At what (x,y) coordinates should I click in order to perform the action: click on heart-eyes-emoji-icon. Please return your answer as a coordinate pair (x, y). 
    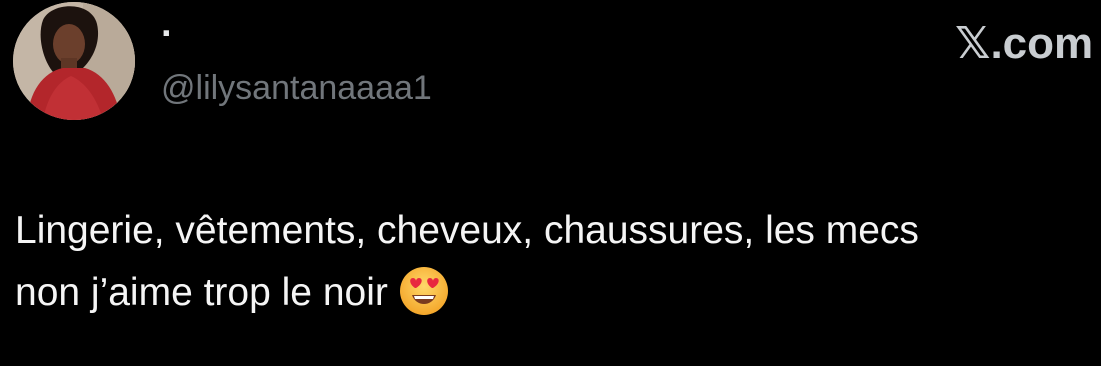
    Looking at the image, I should click on (424, 300).